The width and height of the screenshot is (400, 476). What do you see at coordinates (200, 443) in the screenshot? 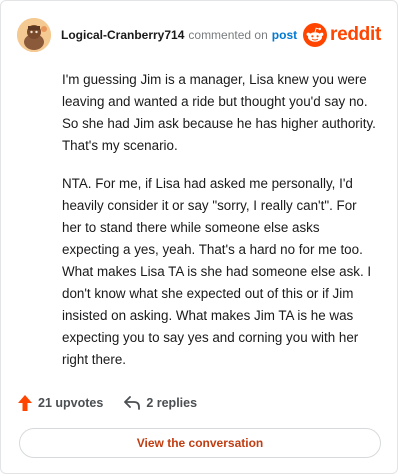
I see `view-conversation-button: View the conversation` at bounding box center [200, 443].